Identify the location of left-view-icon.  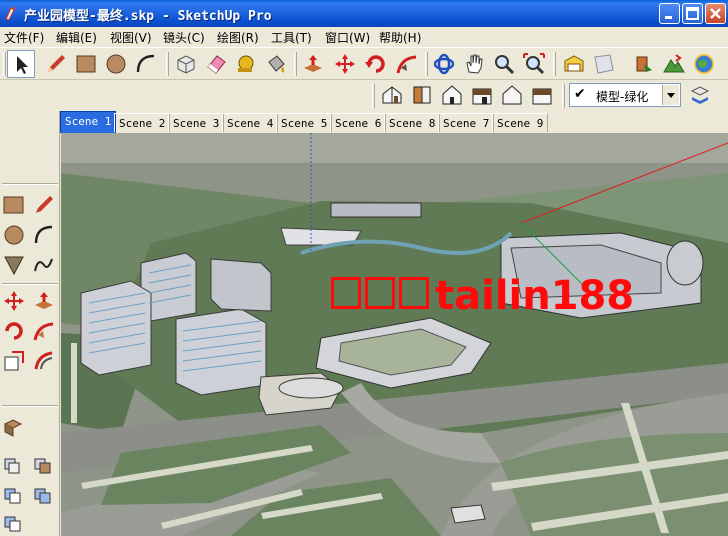
(542, 96).